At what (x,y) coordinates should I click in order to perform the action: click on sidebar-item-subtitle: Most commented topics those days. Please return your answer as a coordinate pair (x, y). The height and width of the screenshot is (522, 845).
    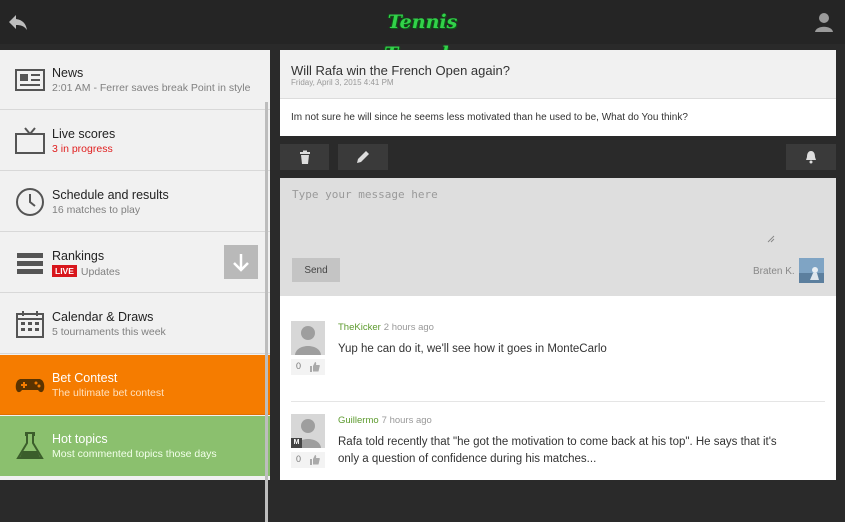
    Looking at the image, I should click on (134, 454).